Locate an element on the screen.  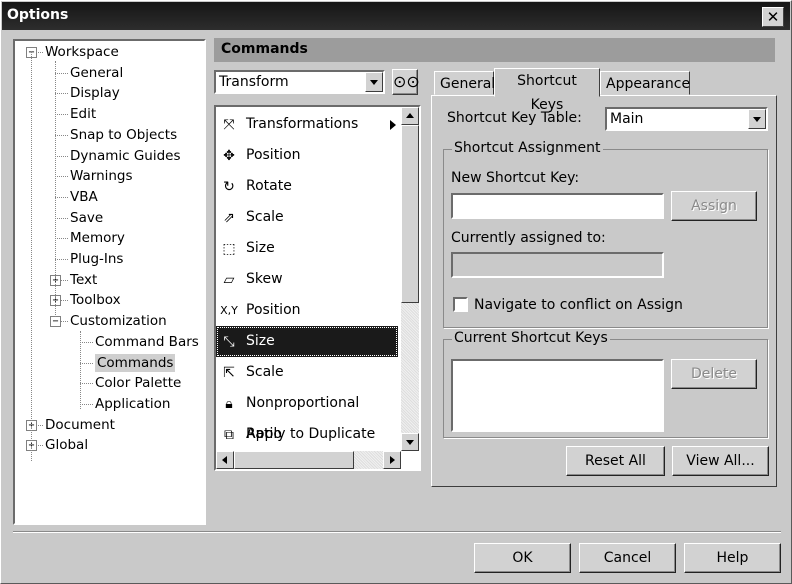
command-label: Rotate is located at coordinates (269, 186).